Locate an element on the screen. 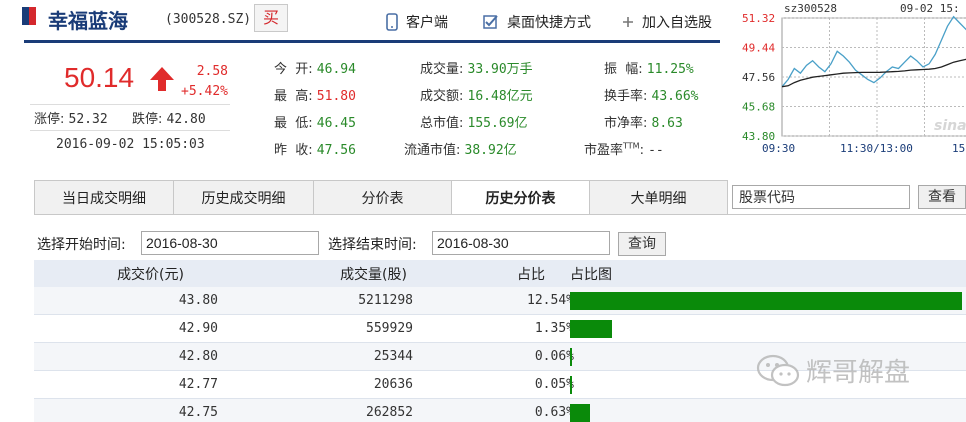 This screenshot has height=422, width=966. tabs-divider is located at coordinates (500, 214).